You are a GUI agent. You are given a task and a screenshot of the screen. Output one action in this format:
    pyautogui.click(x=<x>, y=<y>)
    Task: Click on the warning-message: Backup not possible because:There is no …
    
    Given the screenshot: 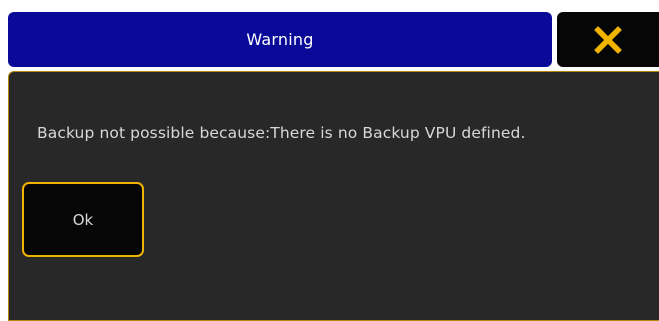 What is the action you would take?
    pyautogui.click(x=281, y=133)
    